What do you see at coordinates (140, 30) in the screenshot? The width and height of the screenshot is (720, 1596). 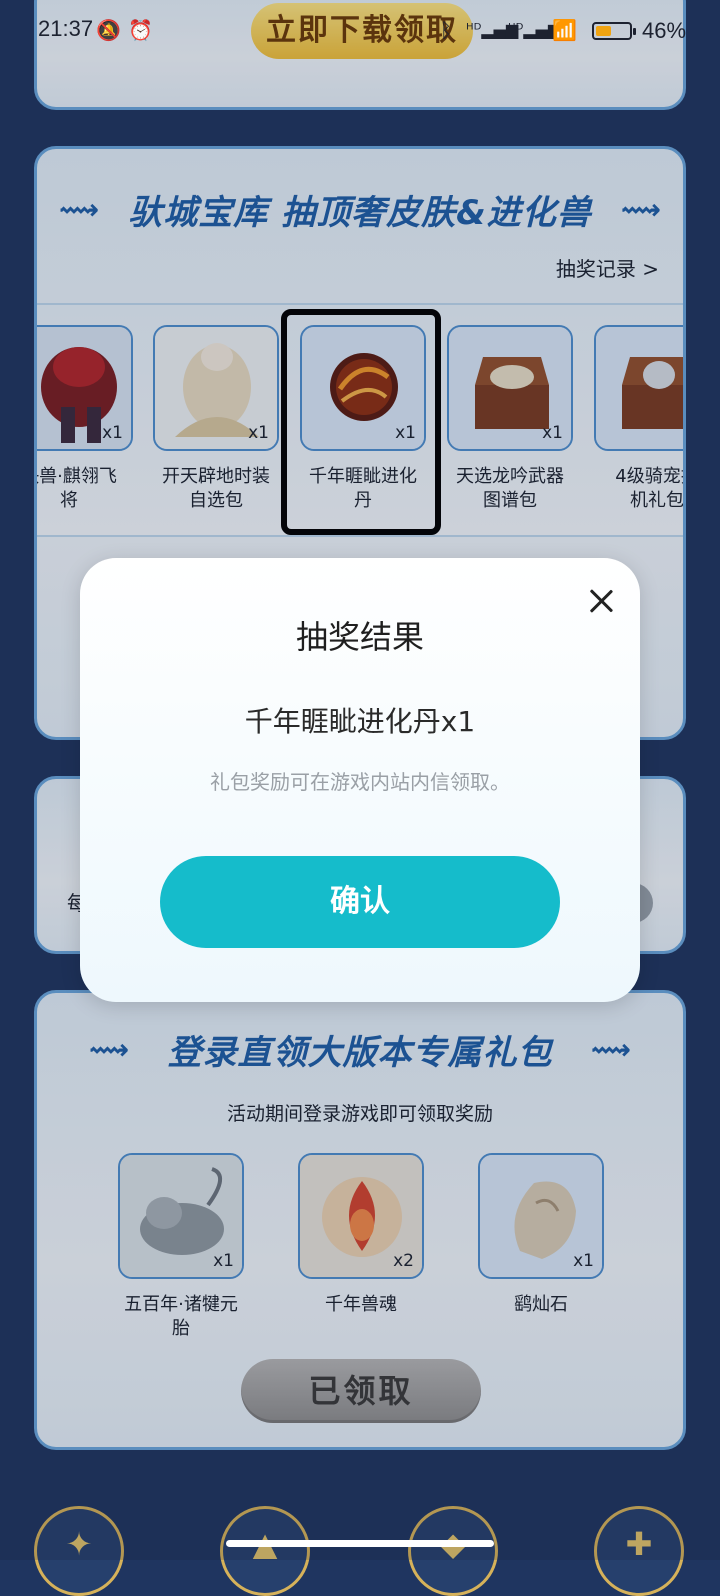 I see `alarm-icon: ⏰` at bounding box center [140, 30].